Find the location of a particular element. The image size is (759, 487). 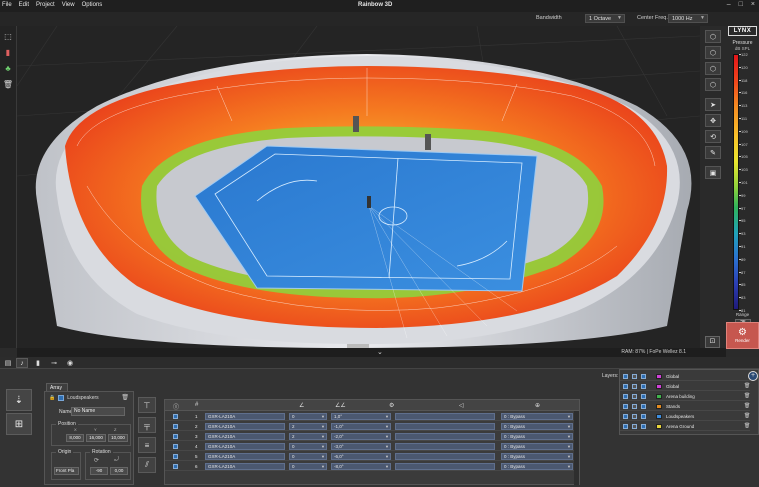

splay-icon: ⫽ is located at coordinates (147, 465).